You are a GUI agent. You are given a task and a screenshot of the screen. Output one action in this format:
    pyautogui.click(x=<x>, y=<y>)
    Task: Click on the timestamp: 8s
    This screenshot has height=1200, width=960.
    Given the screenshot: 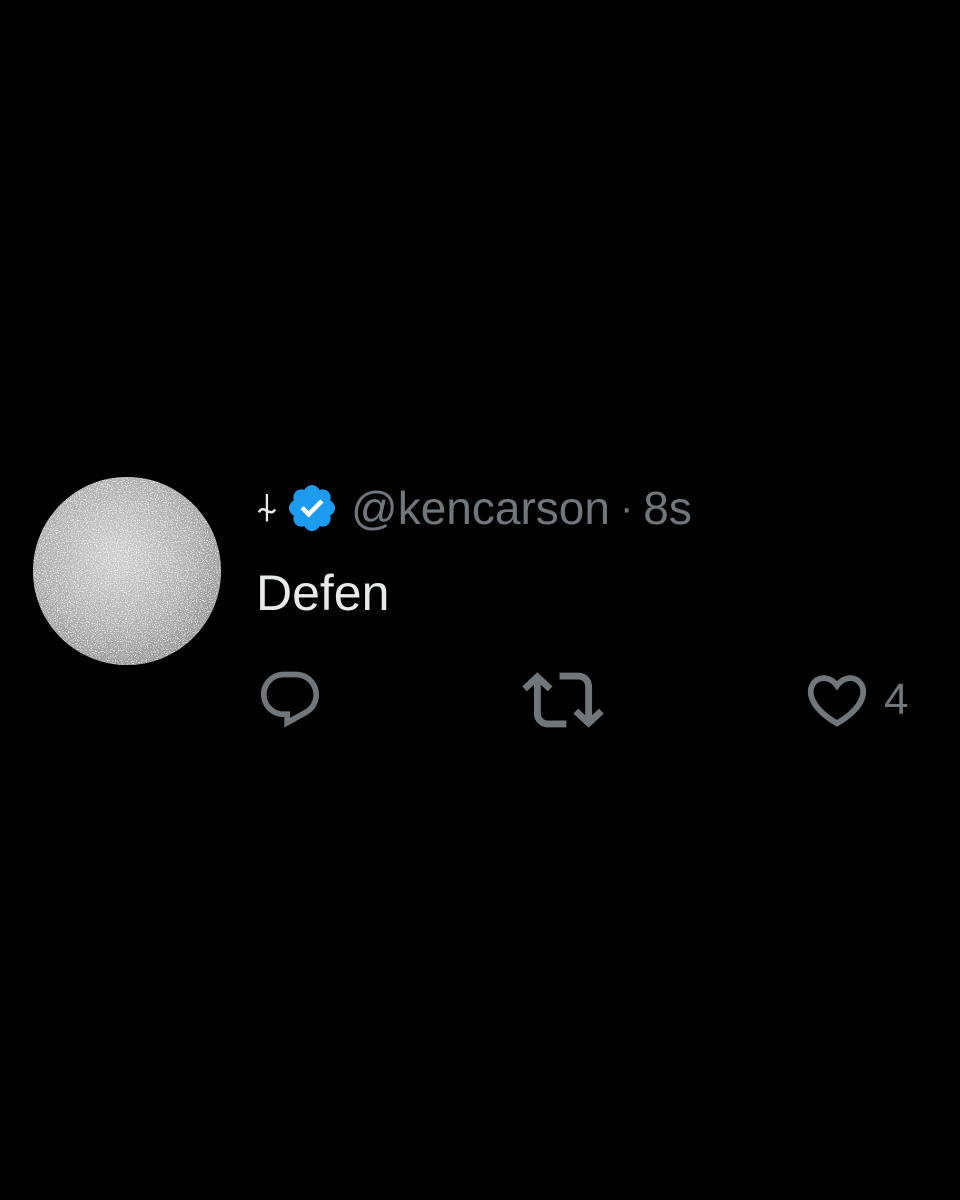 What is the action you would take?
    pyautogui.click(x=667, y=508)
    